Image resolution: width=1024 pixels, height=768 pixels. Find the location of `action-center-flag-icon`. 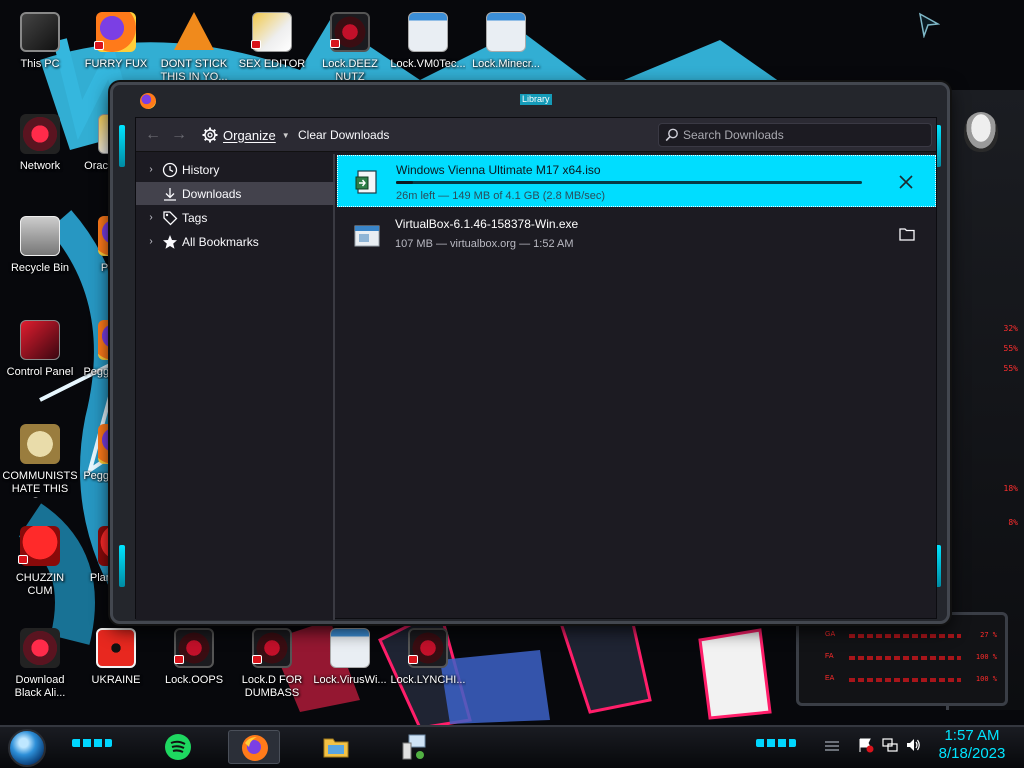

action-center-flag-icon is located at coordinates (866, 745).